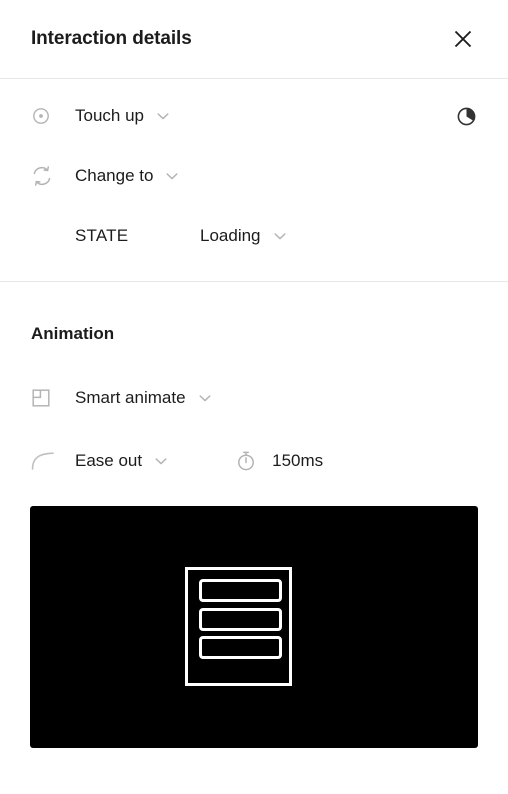  I want to click on action-dropdown: Change to, so click(120, 176).